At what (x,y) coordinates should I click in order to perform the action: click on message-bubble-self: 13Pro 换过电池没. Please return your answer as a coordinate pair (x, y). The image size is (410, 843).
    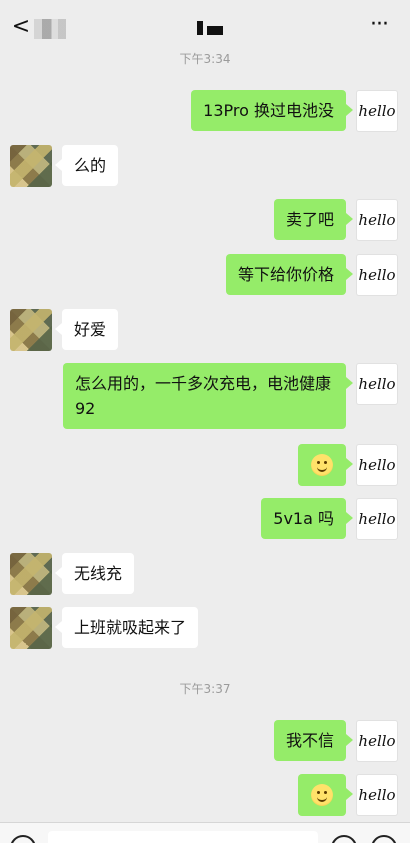
    Looking at the image, I should click on (272, 110).